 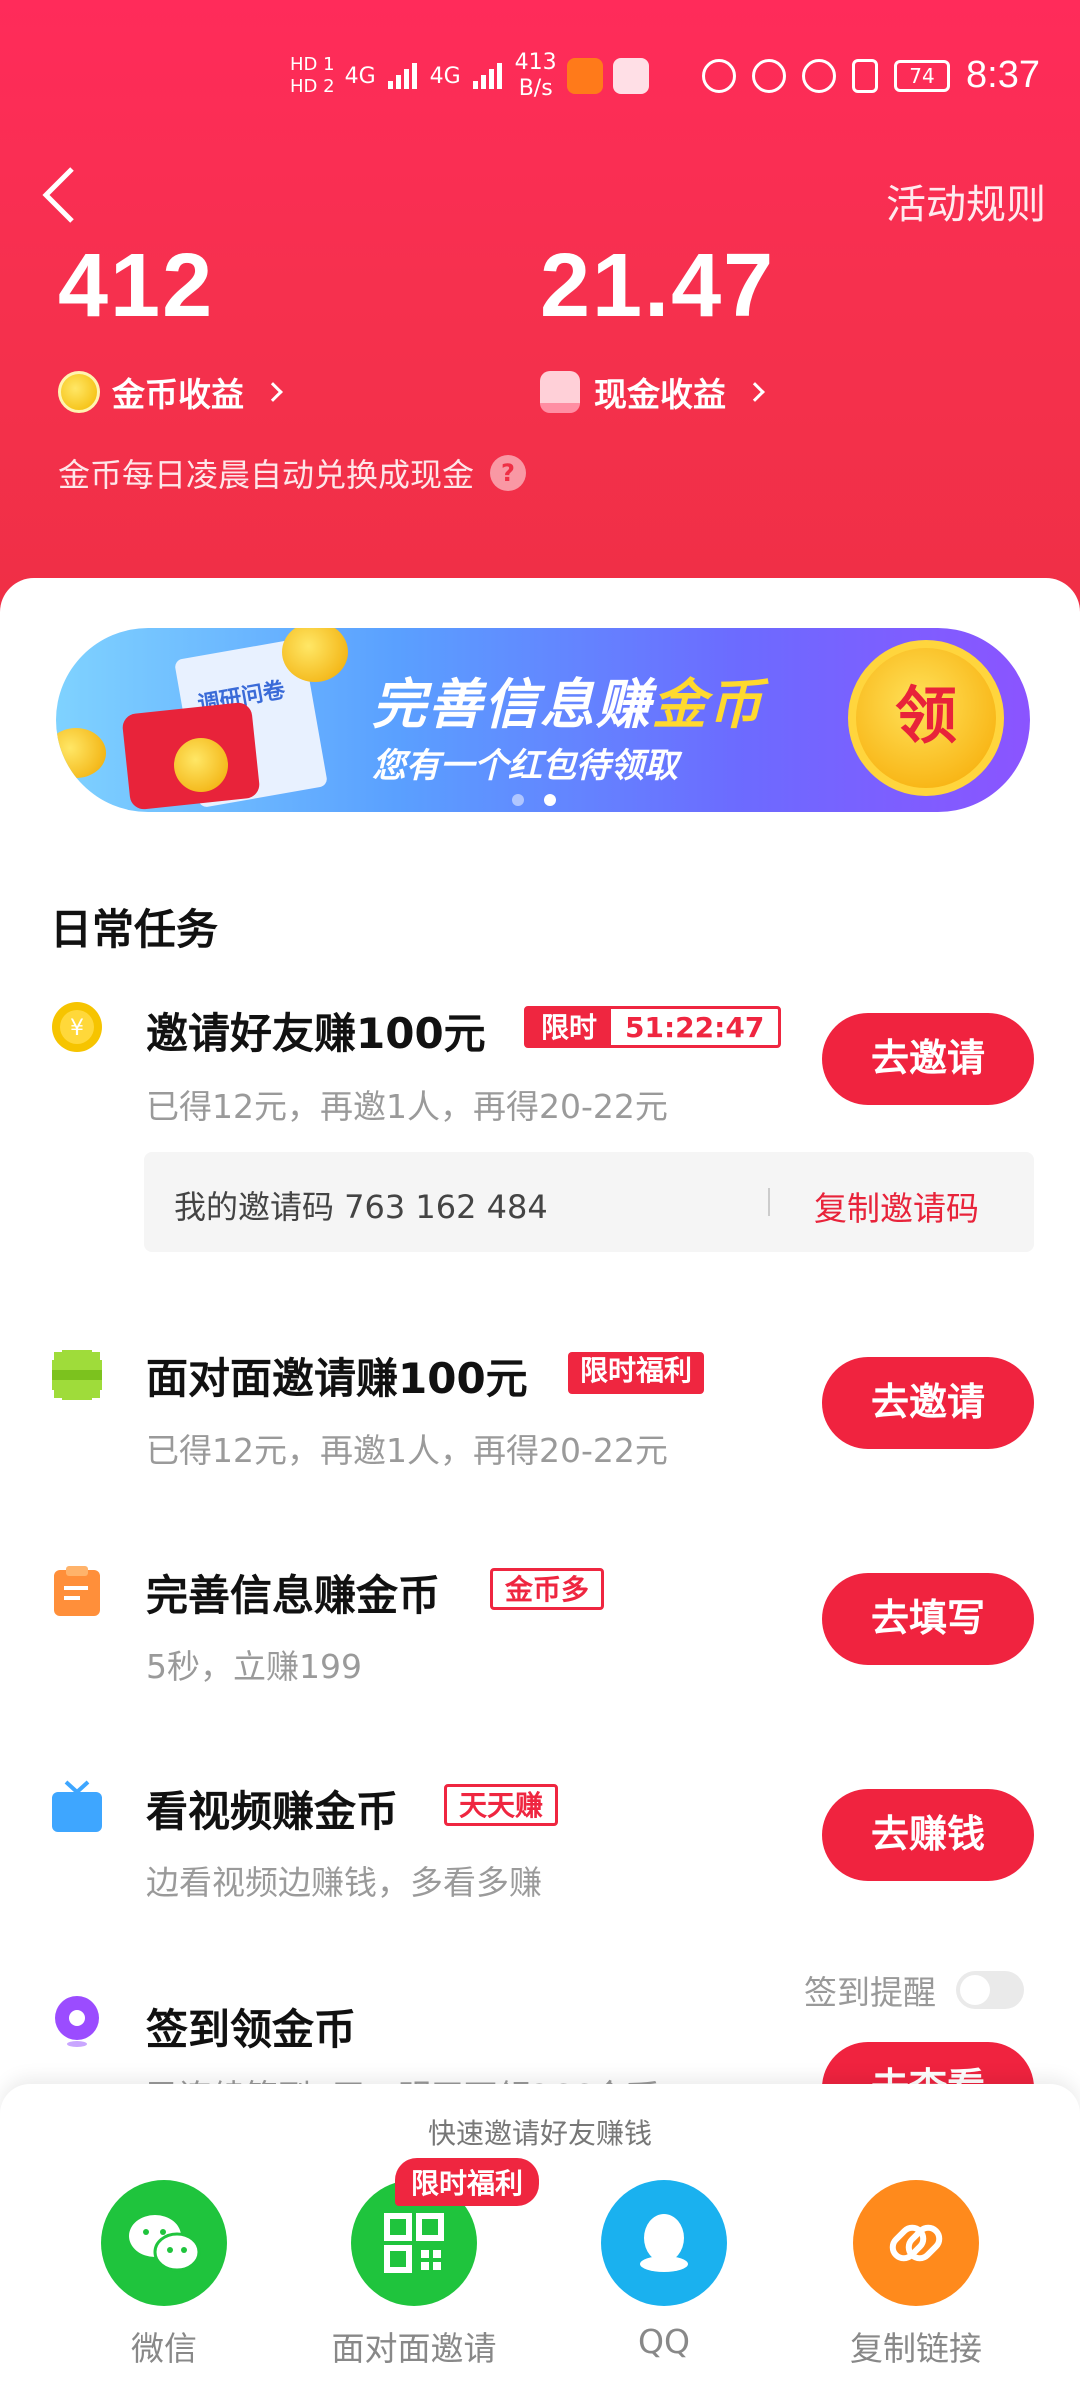 I want to click on activity-rules-link: 活动规则, so click(x=966, y=201).